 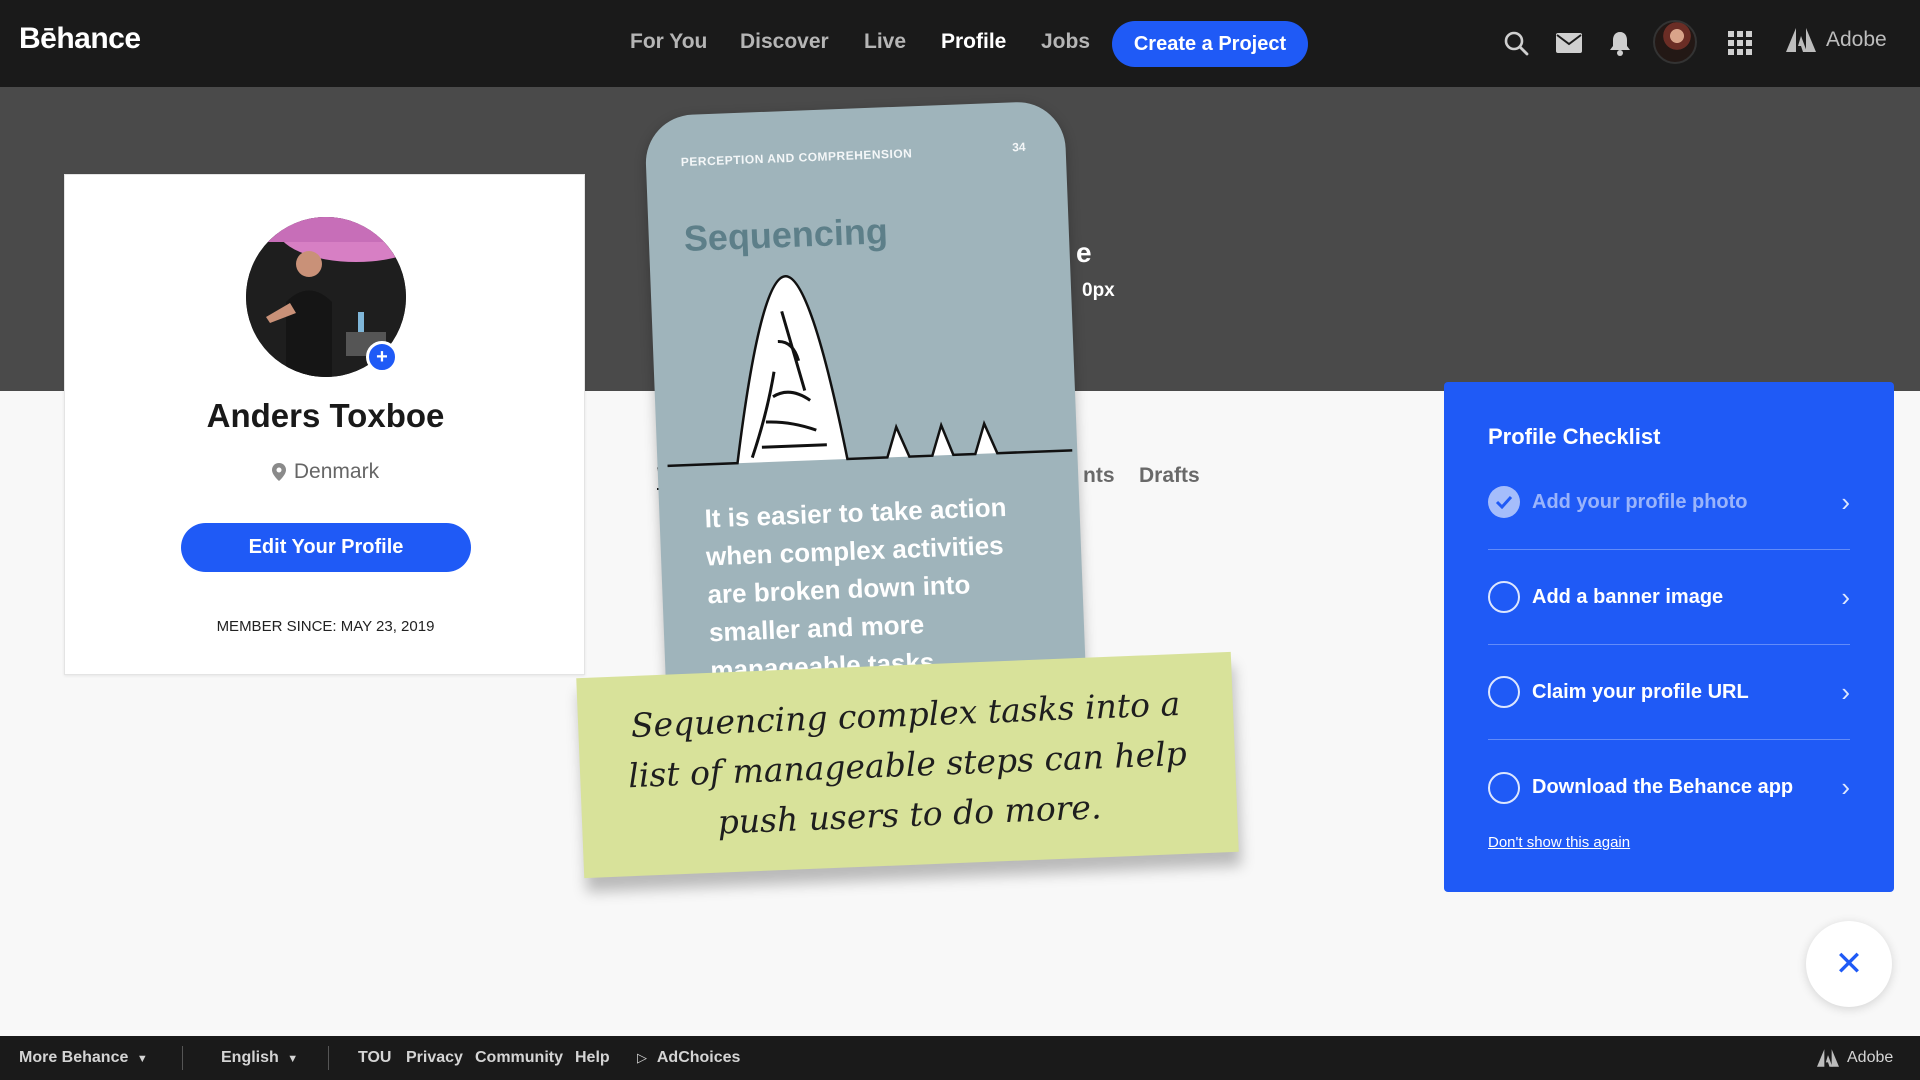 I want to click on nav-live: Live, so click(x=885, y=42).